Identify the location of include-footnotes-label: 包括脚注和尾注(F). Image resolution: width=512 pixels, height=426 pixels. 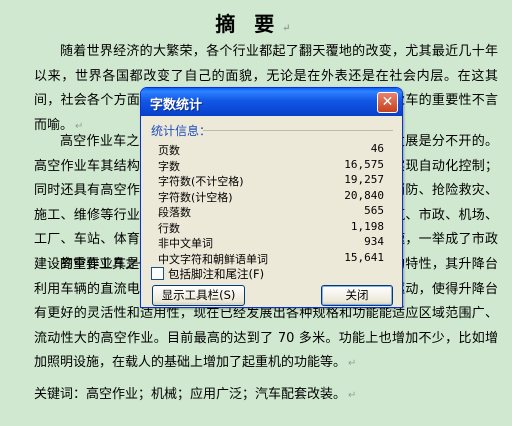
(216, 274).